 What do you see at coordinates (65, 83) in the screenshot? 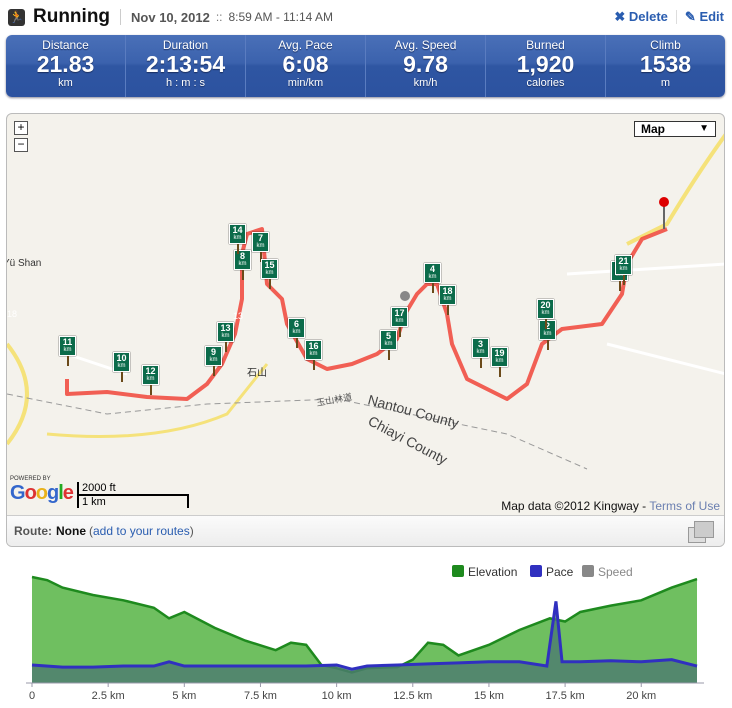
I see `stat-unit: km` at bounding box center [65, 83].